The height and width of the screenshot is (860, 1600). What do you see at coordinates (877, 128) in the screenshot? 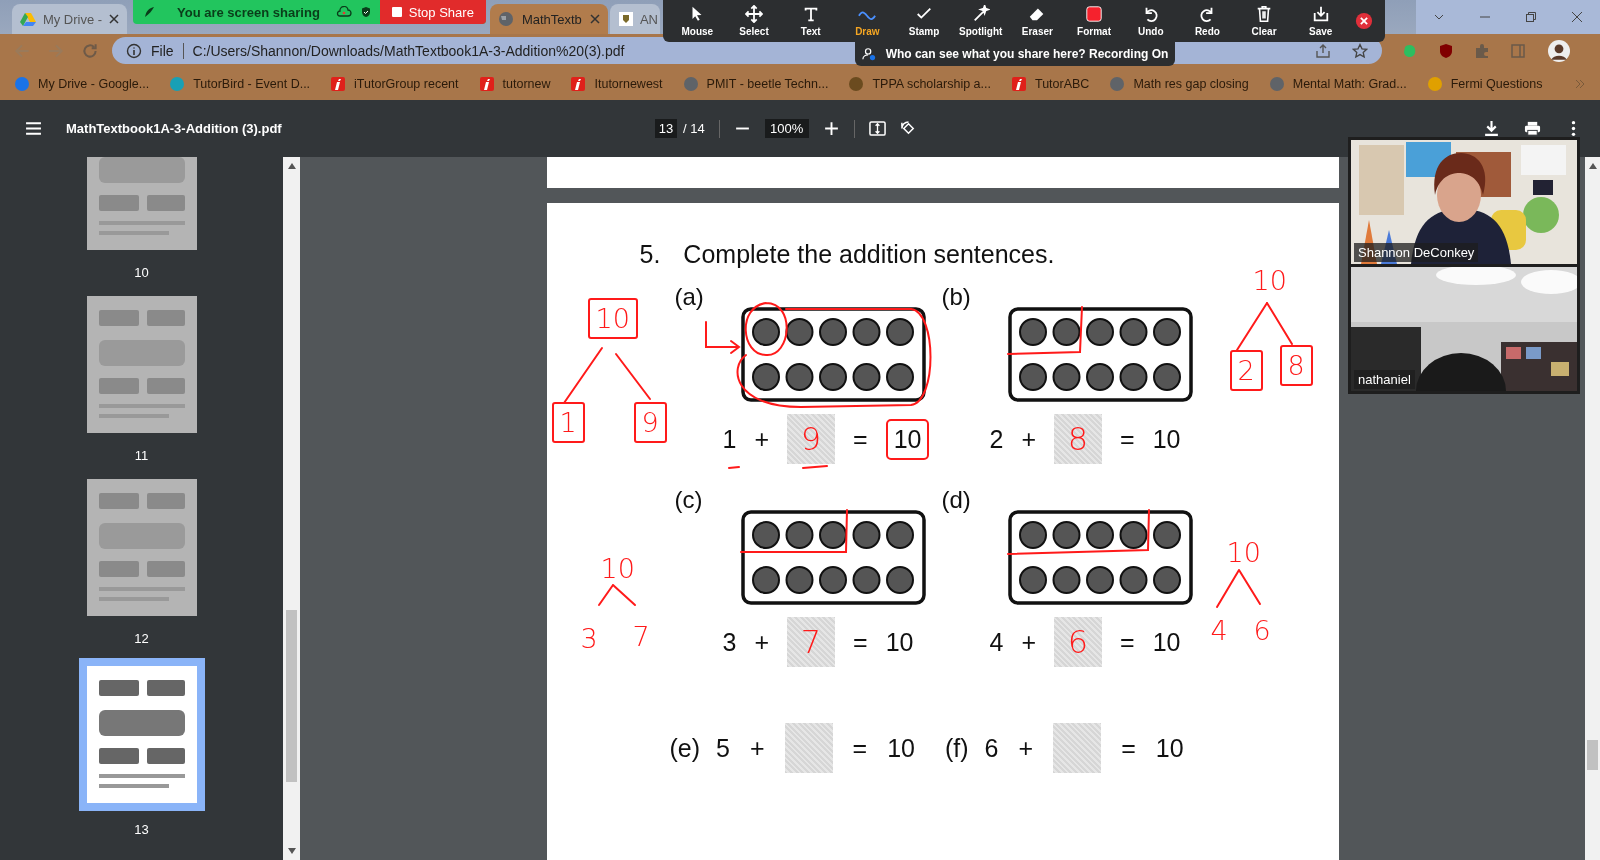
I see `fit-page-icon` at bounding box center [877, 128].